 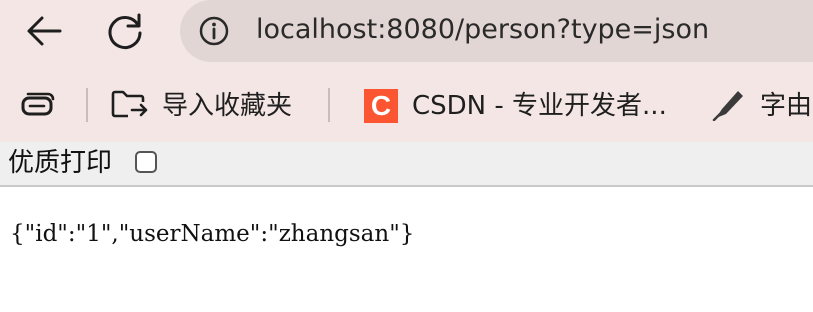 I want to click on bookmark-label: 字由, so click(x=786, y=106).